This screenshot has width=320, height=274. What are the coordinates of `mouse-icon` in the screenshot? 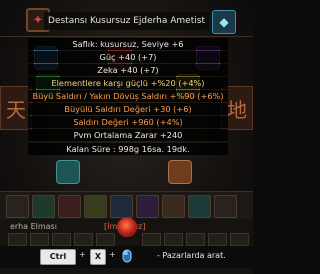 It's located at (127, 256).